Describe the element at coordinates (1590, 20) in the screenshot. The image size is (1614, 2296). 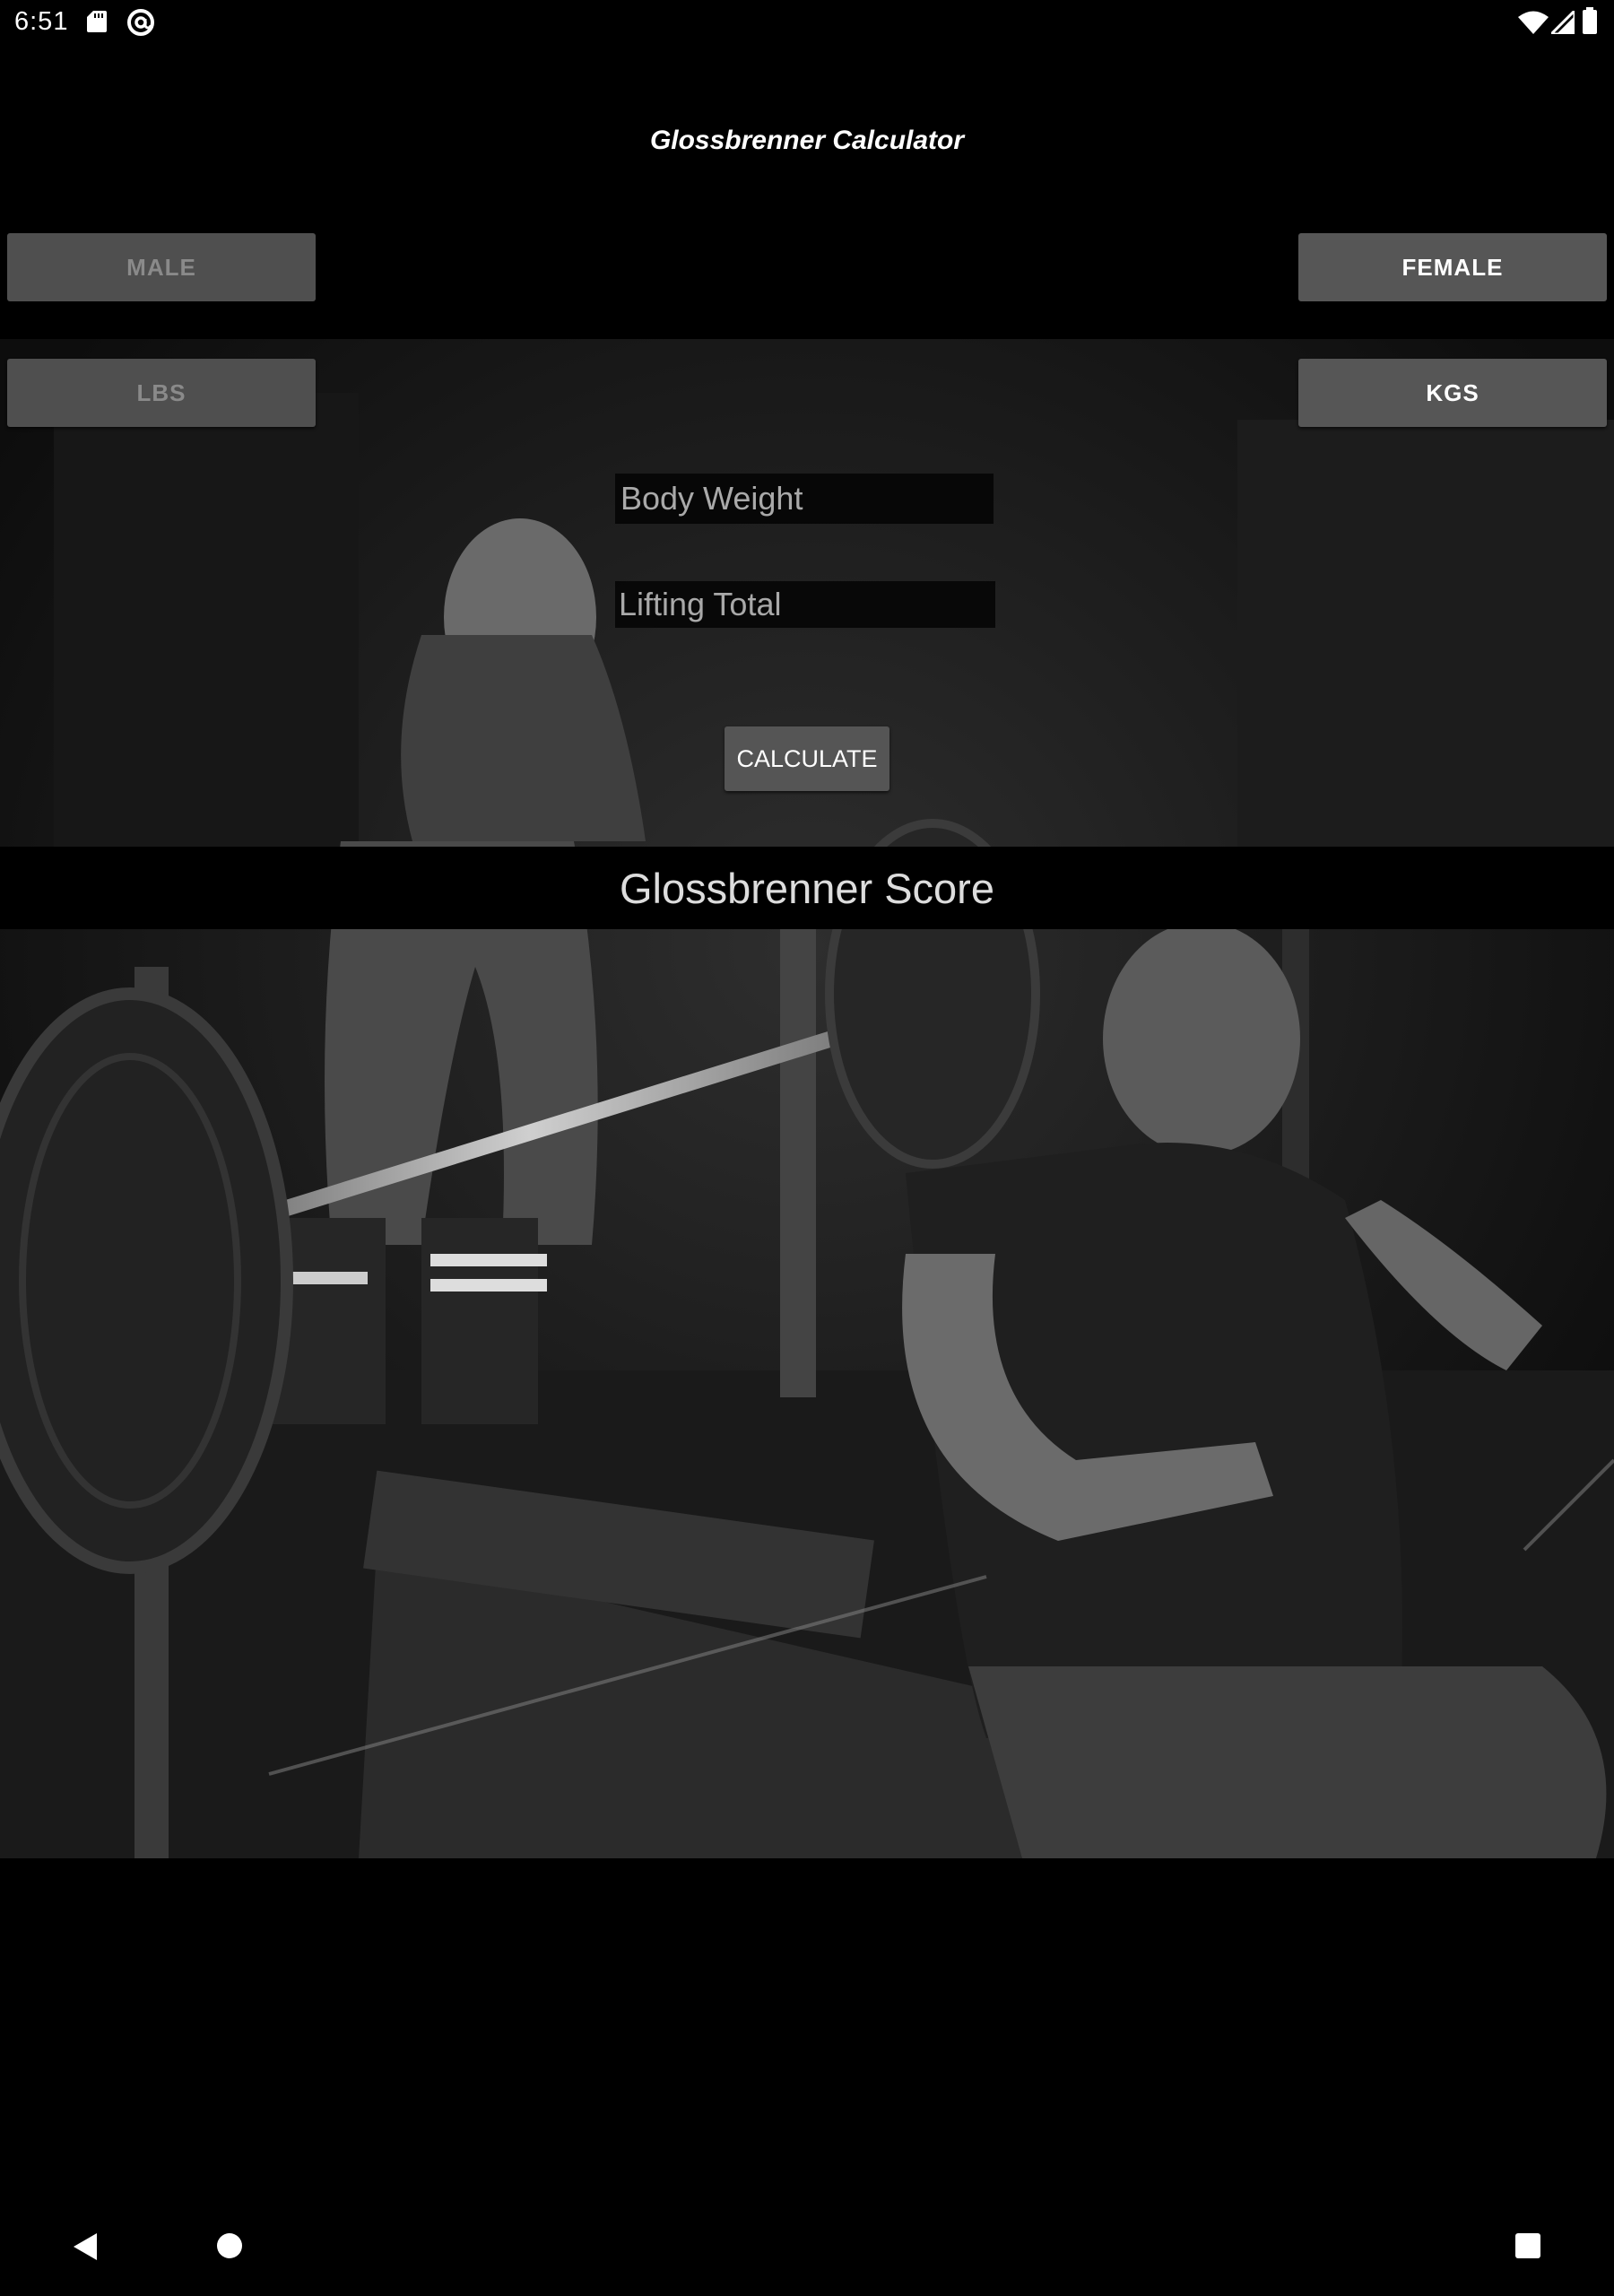
I see `battery-icon` at that location.